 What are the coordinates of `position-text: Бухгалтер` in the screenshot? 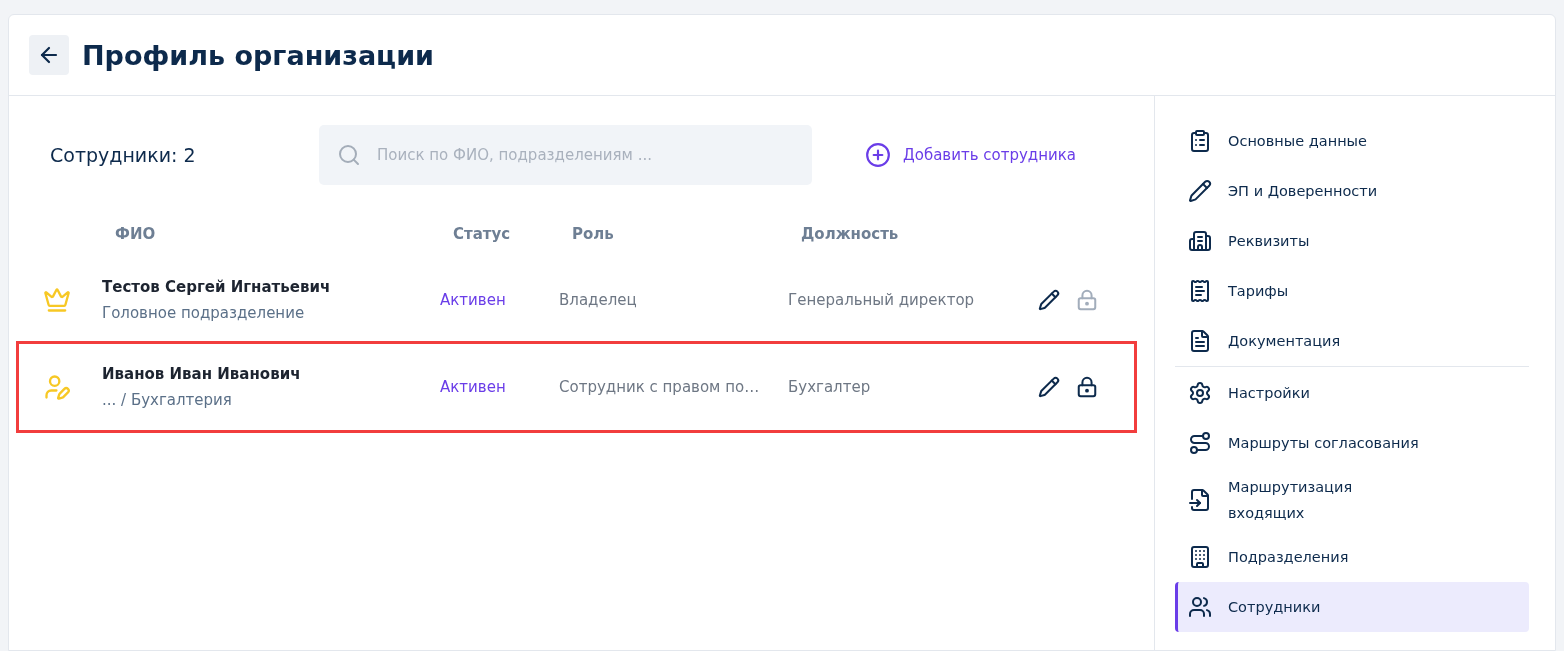 It's located at (830, 387).